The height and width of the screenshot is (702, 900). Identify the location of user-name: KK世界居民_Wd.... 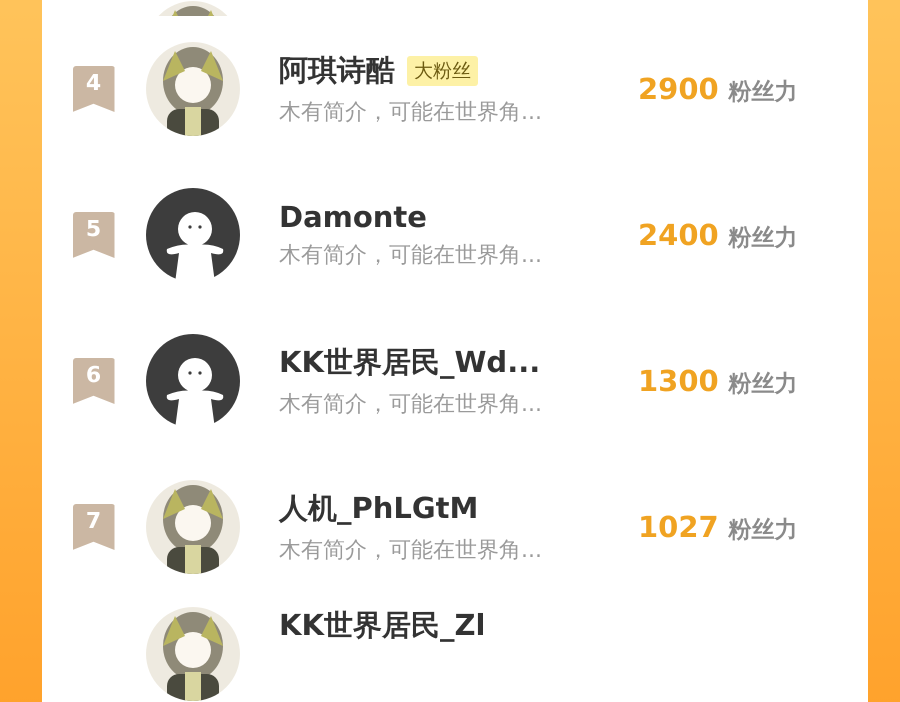
(409, 362).